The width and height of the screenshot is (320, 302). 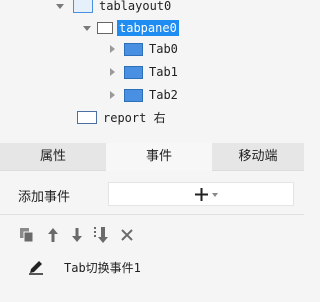 What do you see at coordinates (163, 95) in the screenshot?
I see `tree-node-label: Tab2` at bounding box center [163, 95].